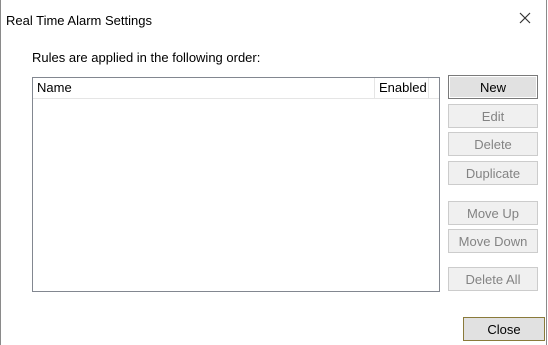 This screenshot has height=345, width=548. What do you see at coordinates (493, 87) in the screenshot?
I see `new-button: New` at bounding box center [493, 87].